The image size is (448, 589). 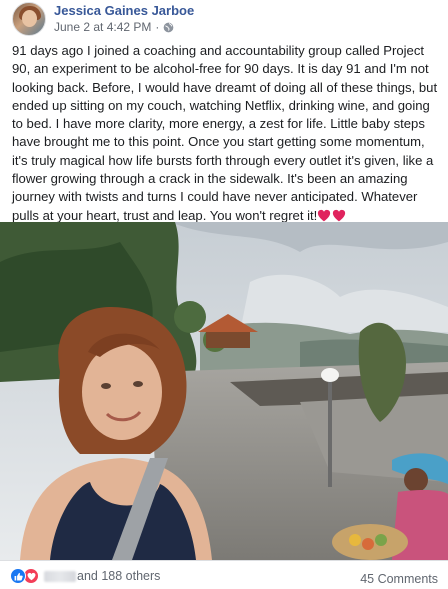 I want to click on post-meta: June 2 at 4:42 PM ·, so click(x=114, y=27).